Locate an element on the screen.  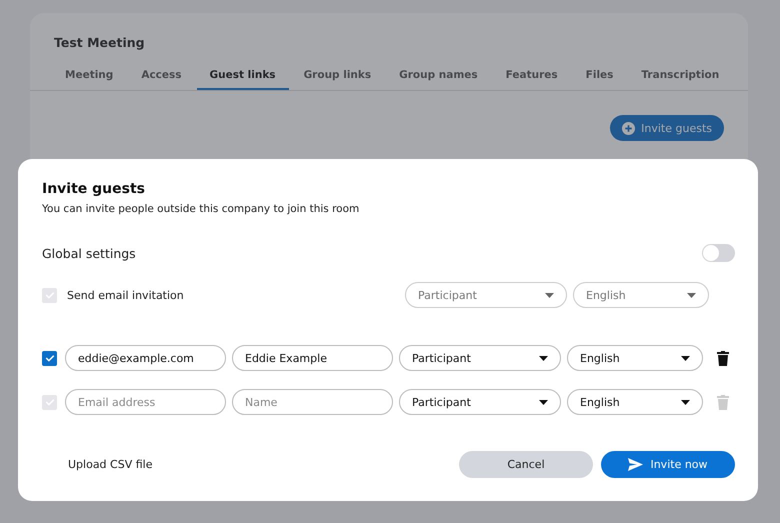
tab: Access is located at coordinates (161, 77).